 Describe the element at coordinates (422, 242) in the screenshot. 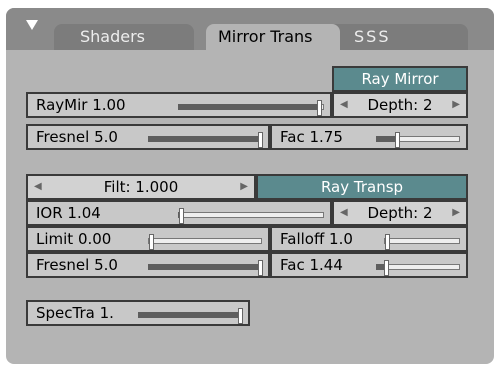

I see `falloff-track` at that location.